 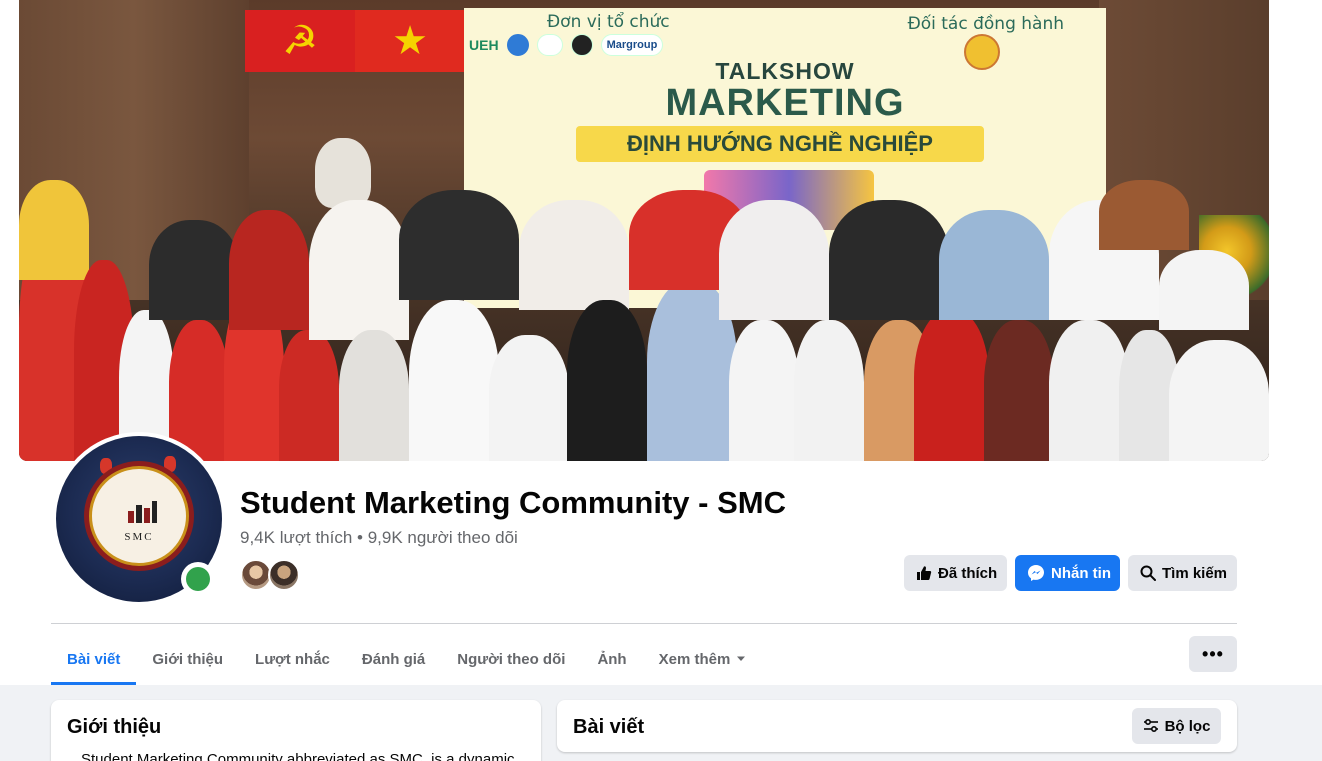 What do you see at coordinates (897, 726) in the screenshot?
I see `posts-card: Bài viết Bộ lọc` at bounding box center [897, 726].